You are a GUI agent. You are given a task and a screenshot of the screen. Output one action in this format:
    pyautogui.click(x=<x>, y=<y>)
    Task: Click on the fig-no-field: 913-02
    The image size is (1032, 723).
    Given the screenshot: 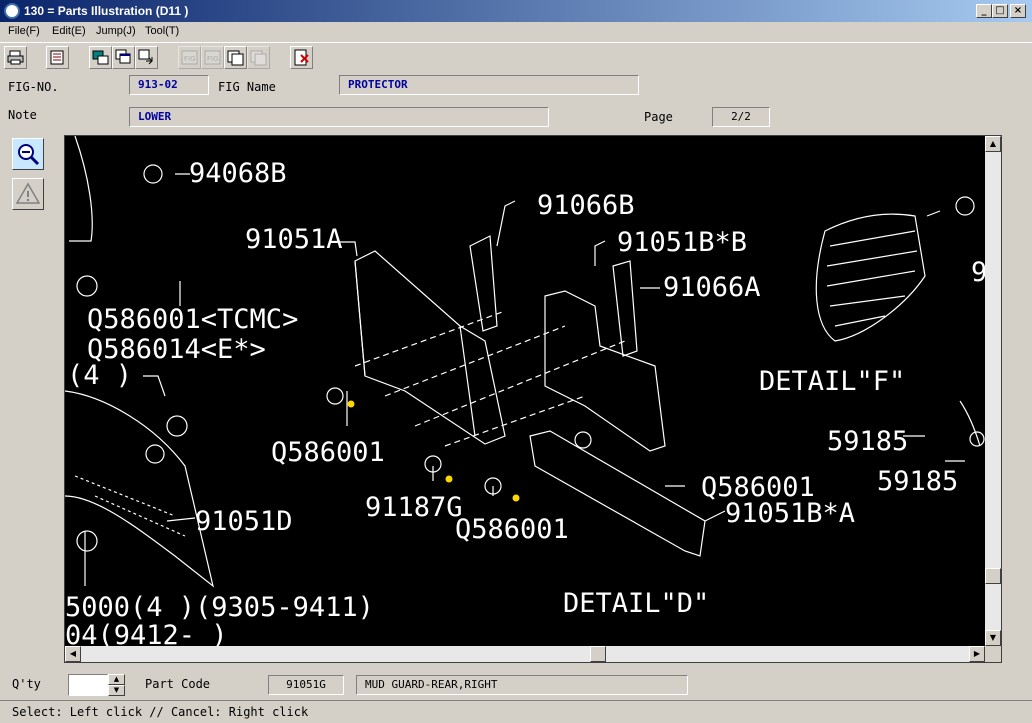 What is the action you would take?
    pyautogui.click(x=169, y=85)
    